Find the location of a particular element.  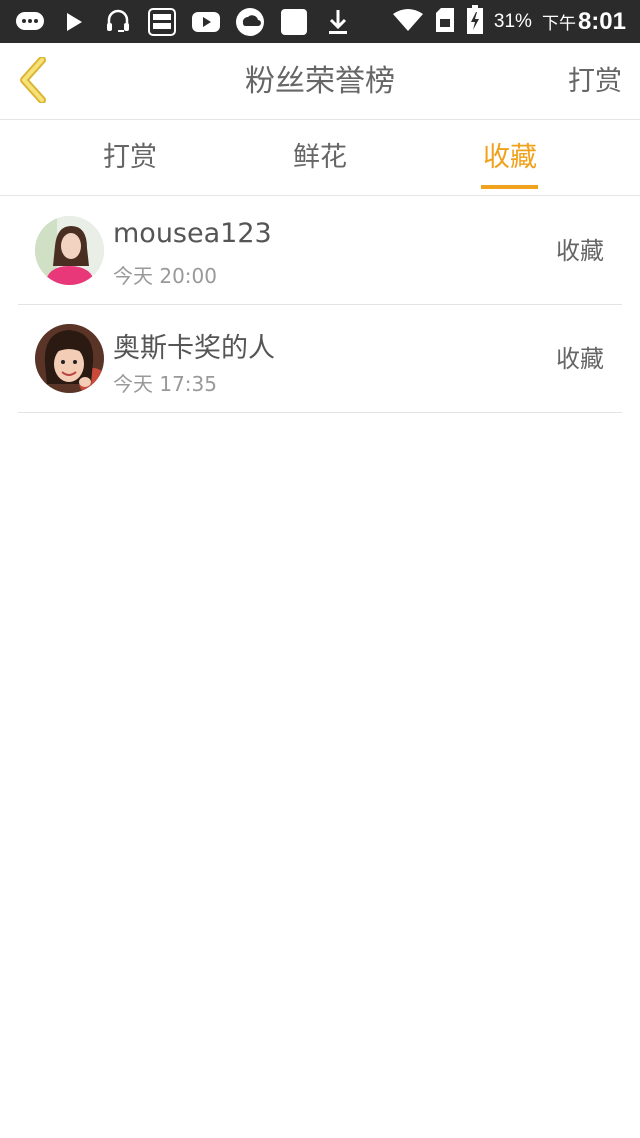

clock-ampm: 下午 is located at coordinates (558, 23).